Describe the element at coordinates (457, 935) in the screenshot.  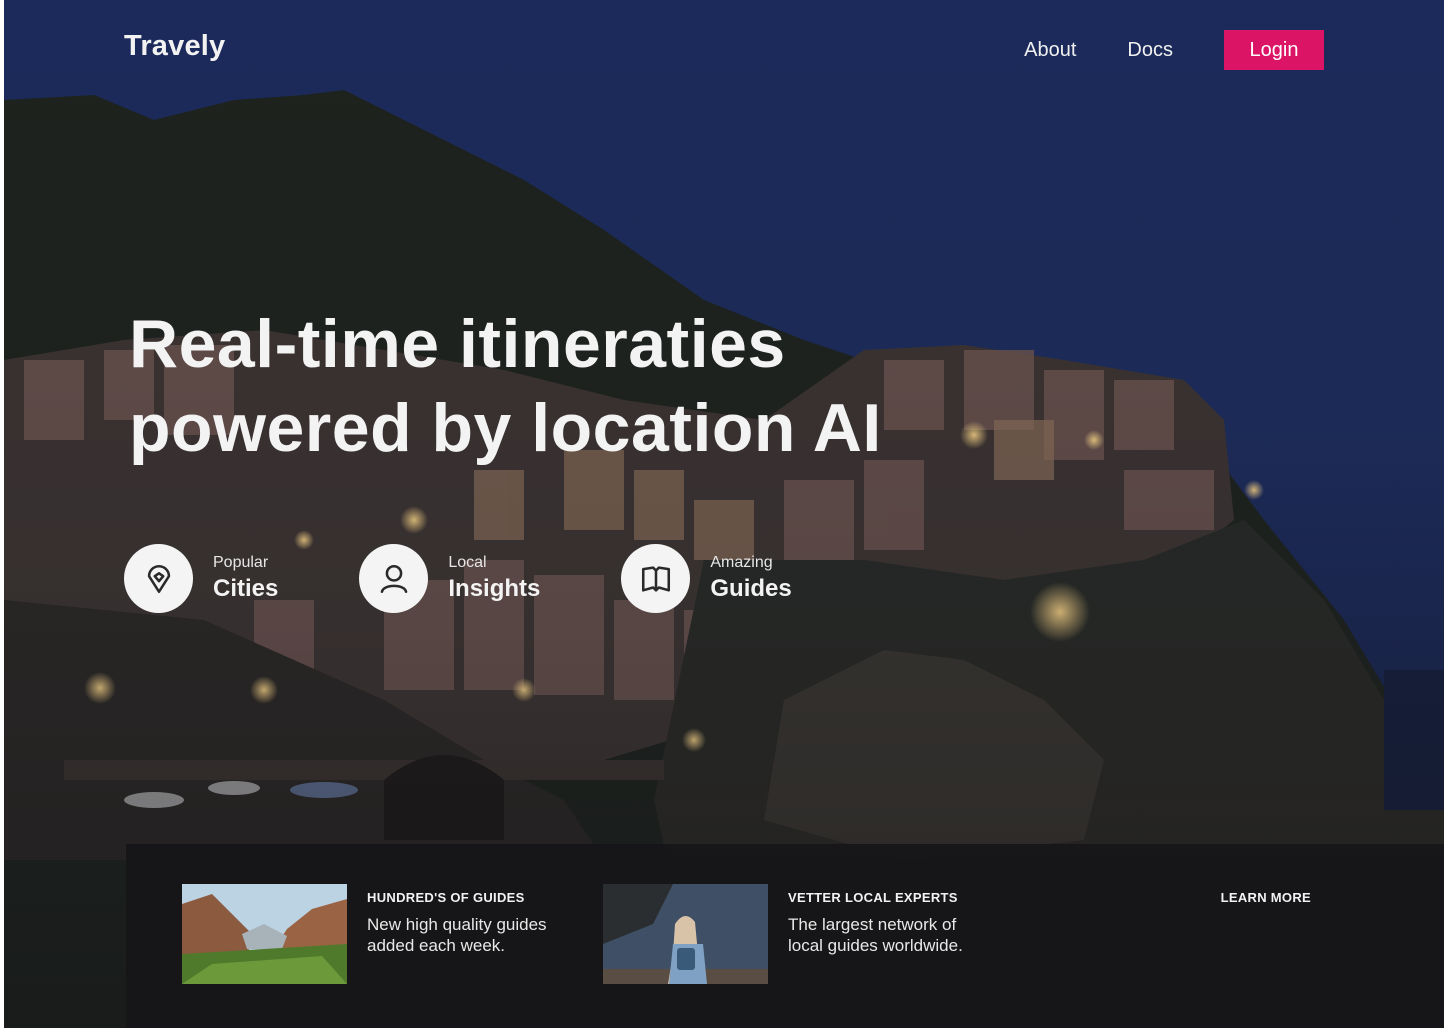
I see `info-card-description: New high quality guides added each week.` at that location.